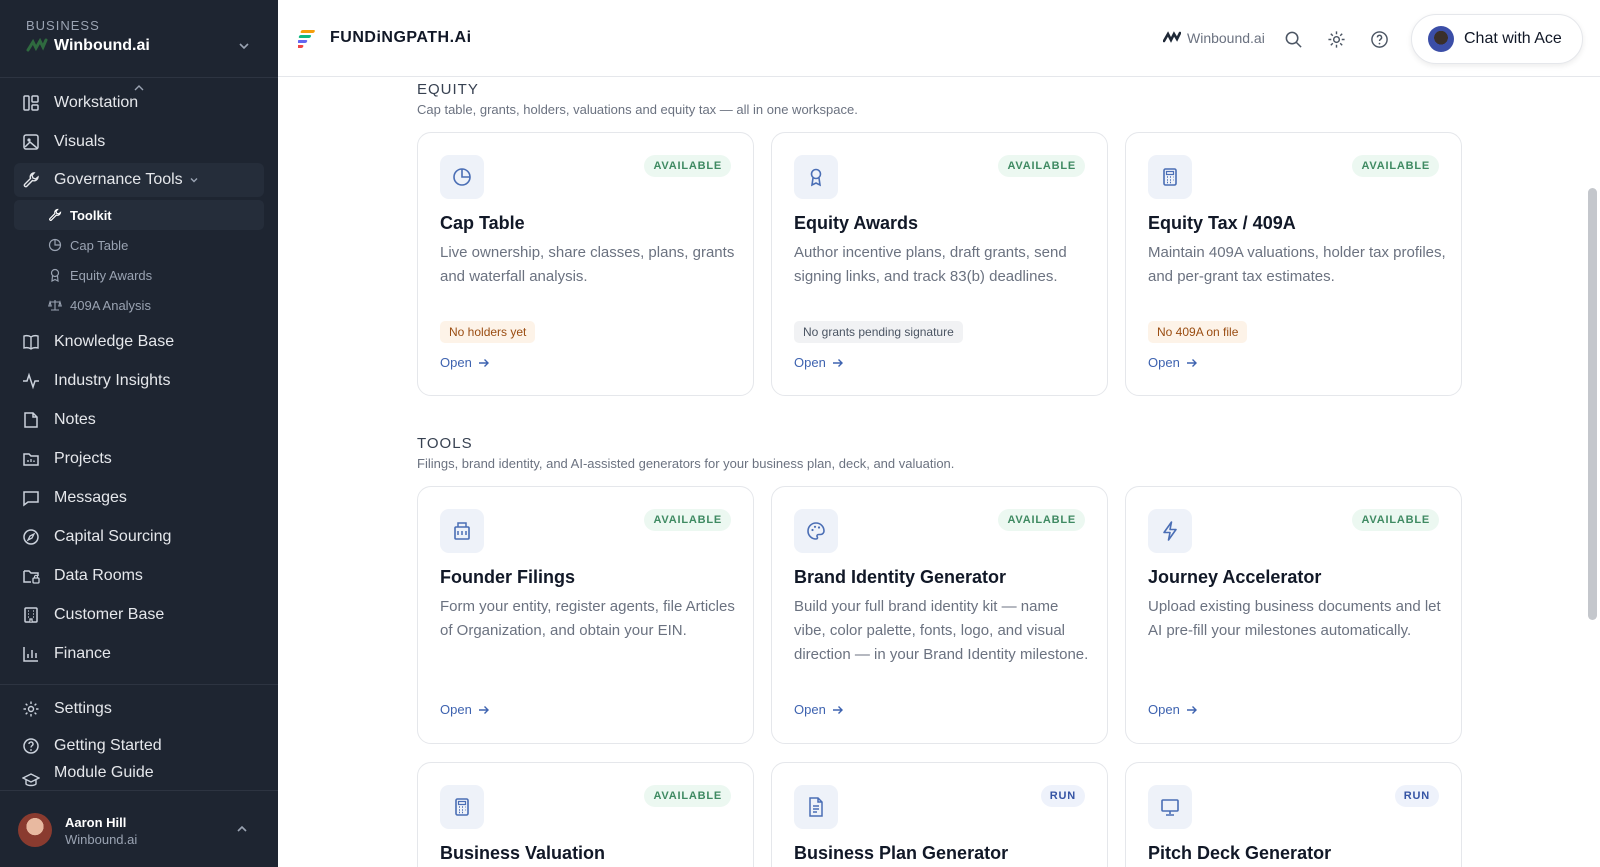 The height and width of the screenshot is (867, 1600). I want to click on sidebar-item-module-guide: Module Guide, so click(139, 773).